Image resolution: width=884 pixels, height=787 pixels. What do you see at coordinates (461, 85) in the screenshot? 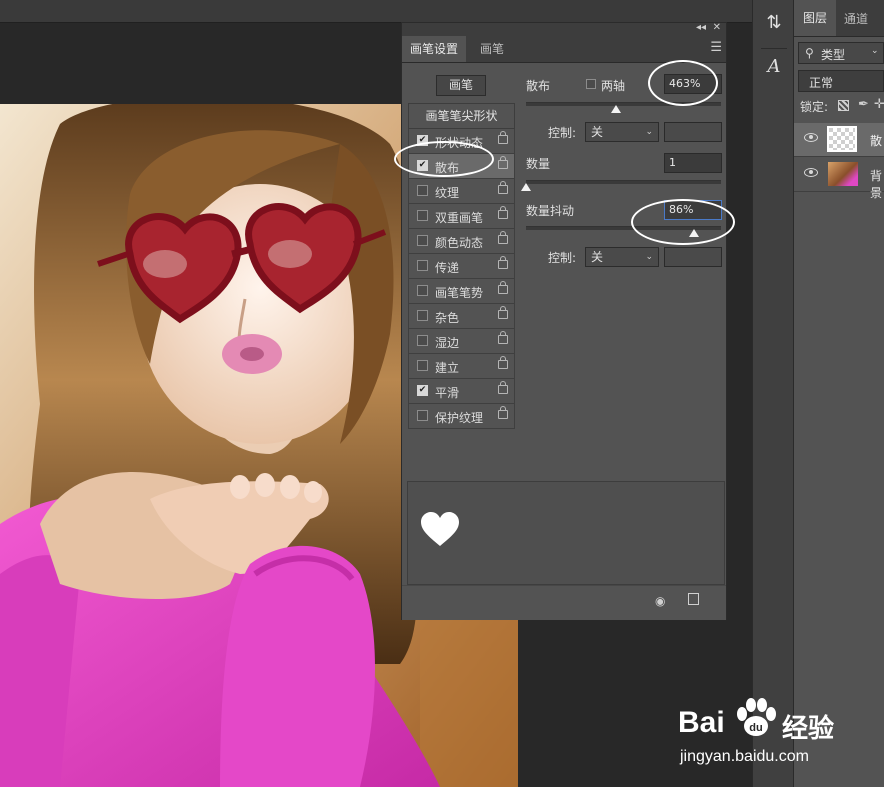
I see `brush-presets-button: 画笔` at bounding box center [461, 85].